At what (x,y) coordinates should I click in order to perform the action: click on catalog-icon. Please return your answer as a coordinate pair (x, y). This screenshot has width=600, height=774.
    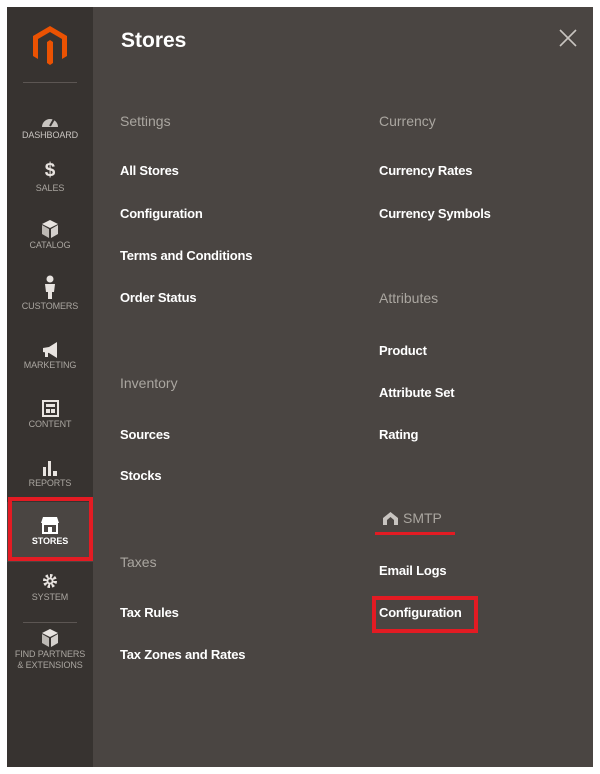
    Looking at the image, I should click on (50, 229).